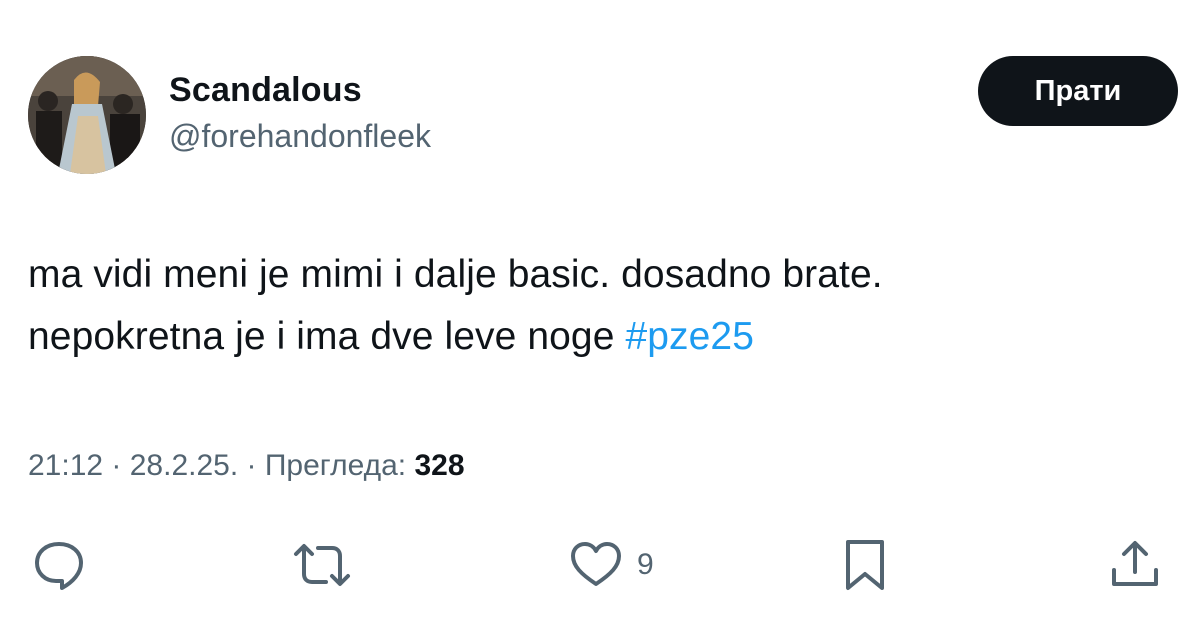 The width and height of the screenshot is (1200, 625). I want to click on author-handle: @forehandonfleek, so click(300, 136).